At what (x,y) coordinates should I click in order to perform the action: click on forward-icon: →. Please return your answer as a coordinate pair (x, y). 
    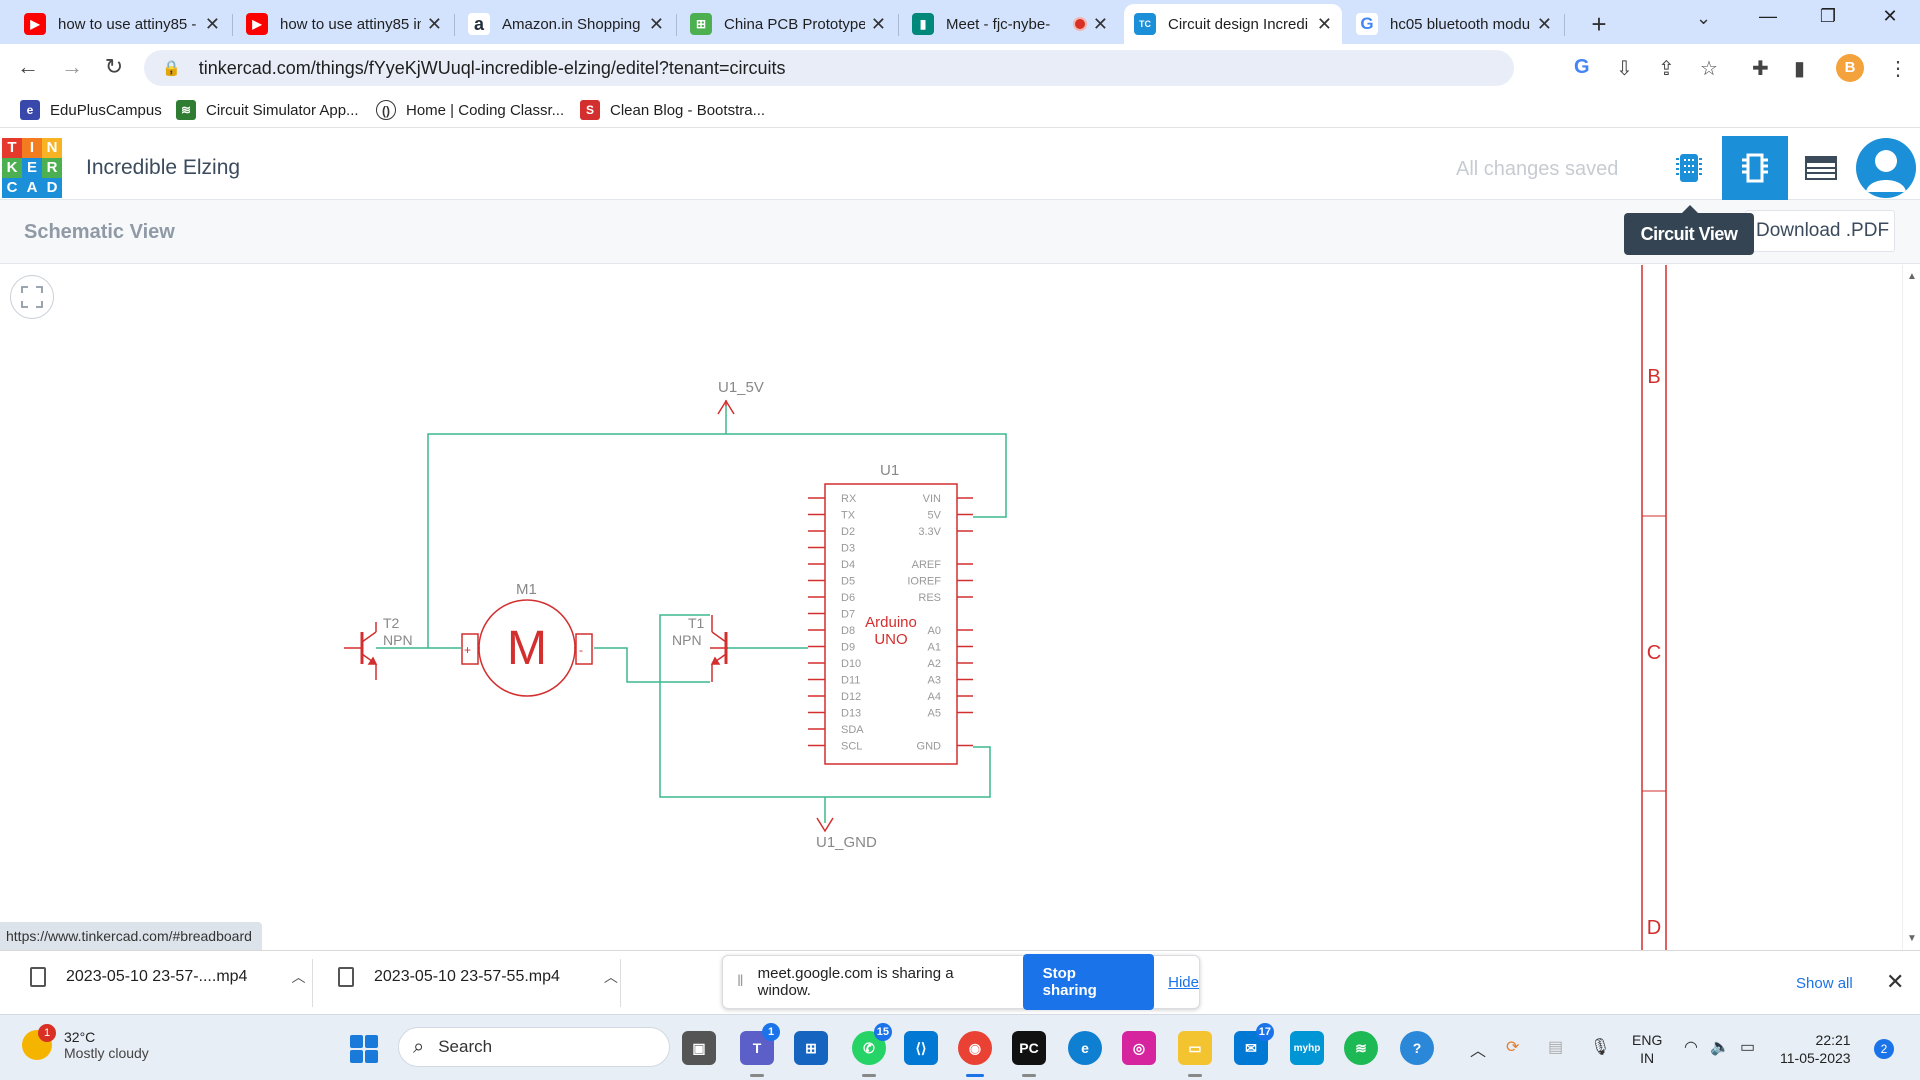
    Looking at the image, I should click on (72, 67).